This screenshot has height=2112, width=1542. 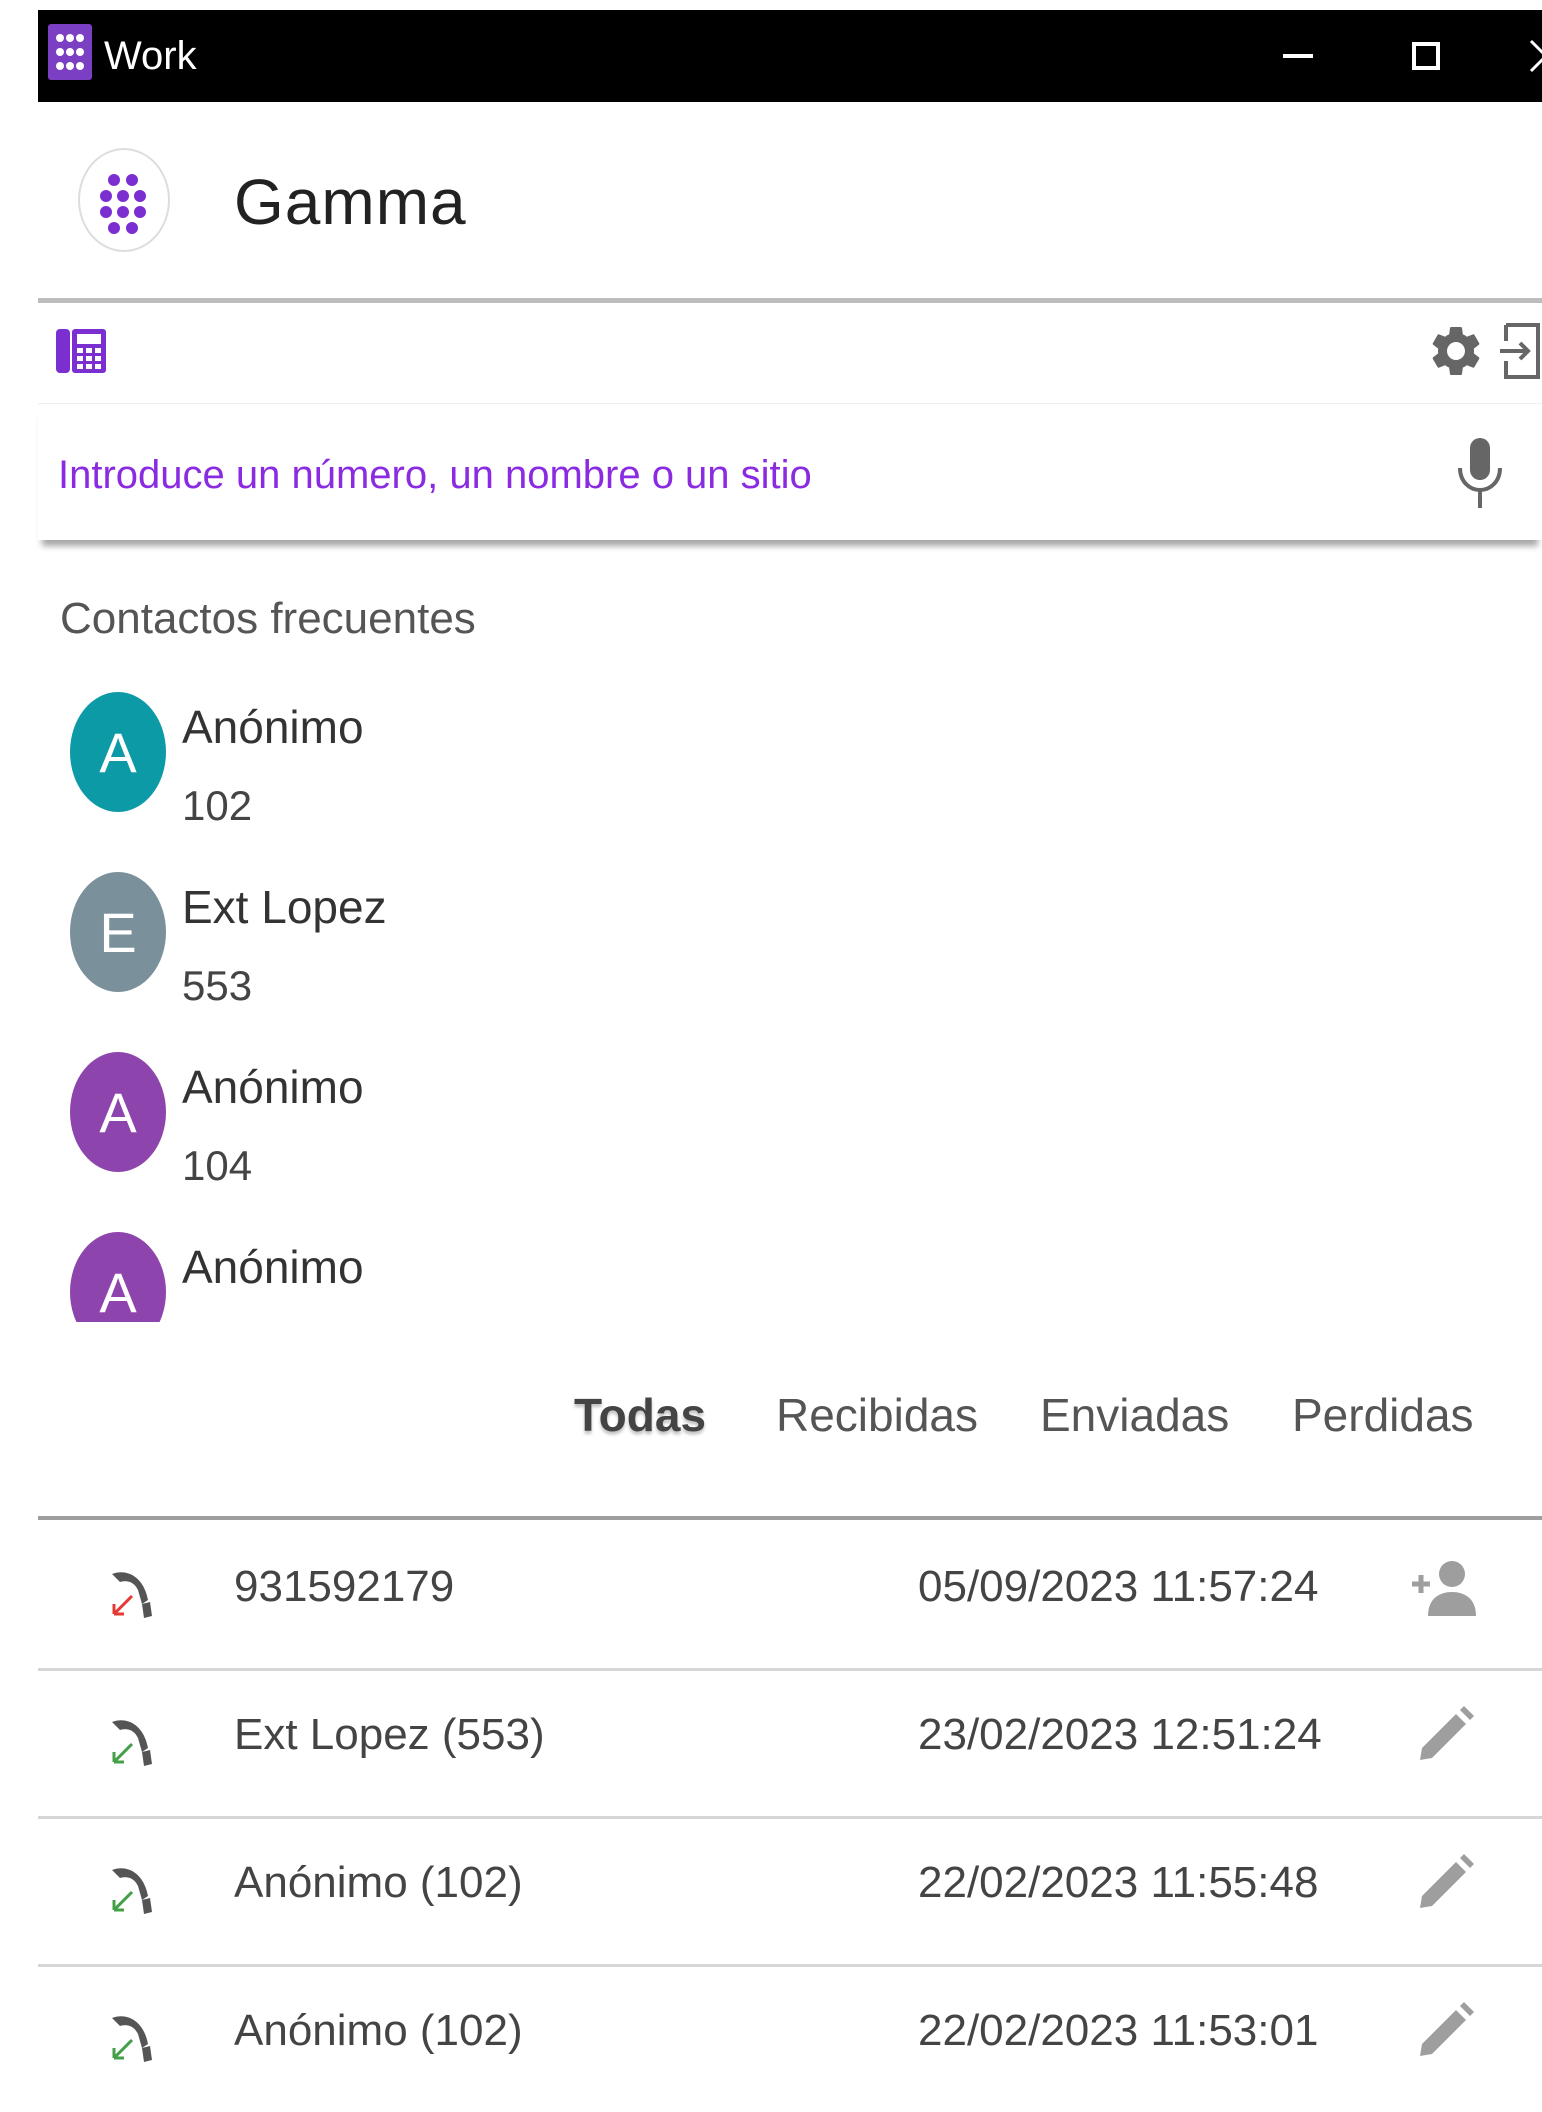 What do you see at coordinates (1118, 1882) in the screenshot?
I see `call-datetime: 22/02/2023 11:55:48` at bounding box center [1118, 1882].